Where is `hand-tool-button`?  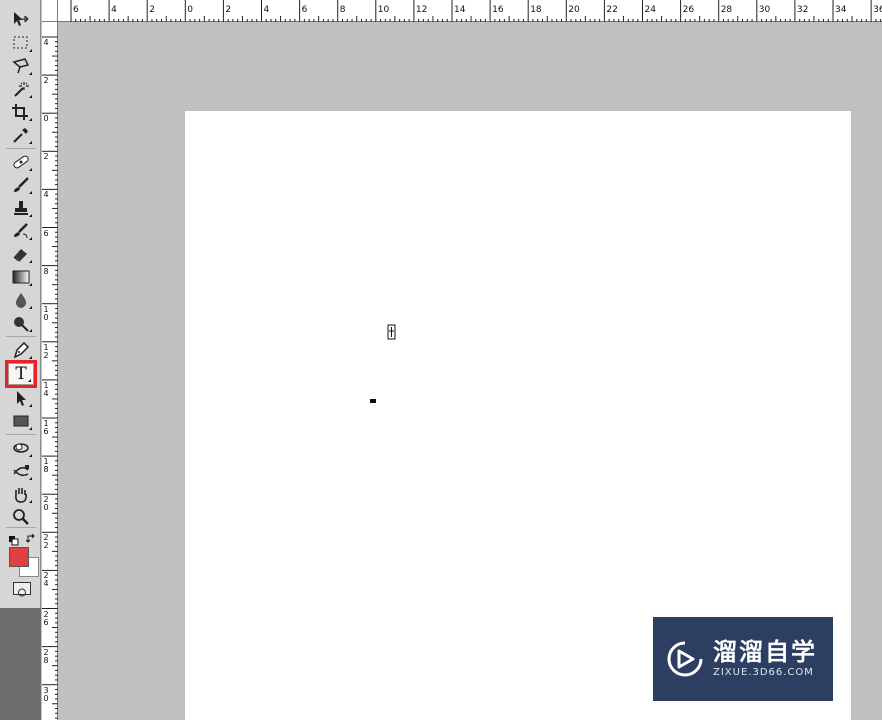 hand-tool-button is located at coordinates (21, 494).